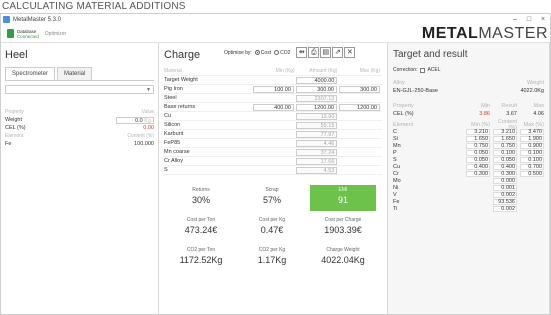 The image size is (551, 315). What do you see at coordinates (201, 258) in the screenshot?
I see `stat-card: CO2 per Ton 1172.52Kg` at bounding box center [201, 258].